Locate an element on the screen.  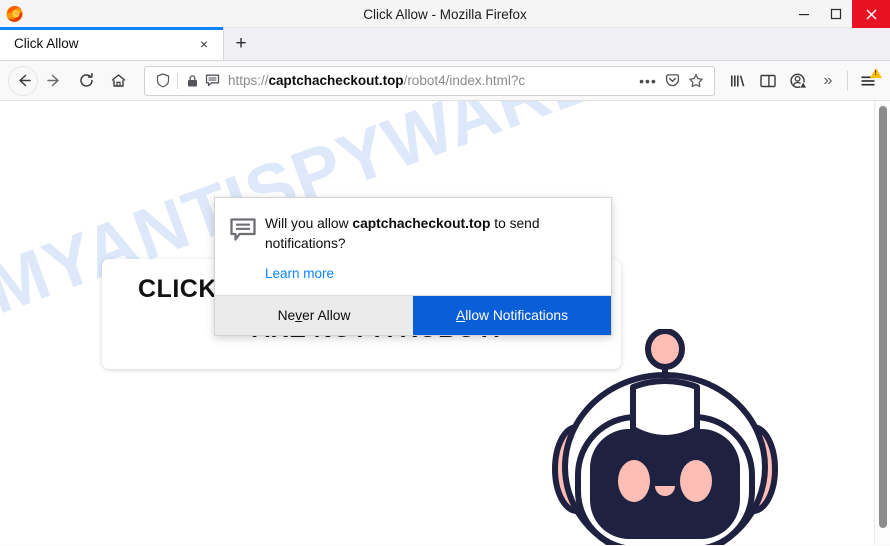
never-allow-after: er Allow is located at coordinates (326, 316).